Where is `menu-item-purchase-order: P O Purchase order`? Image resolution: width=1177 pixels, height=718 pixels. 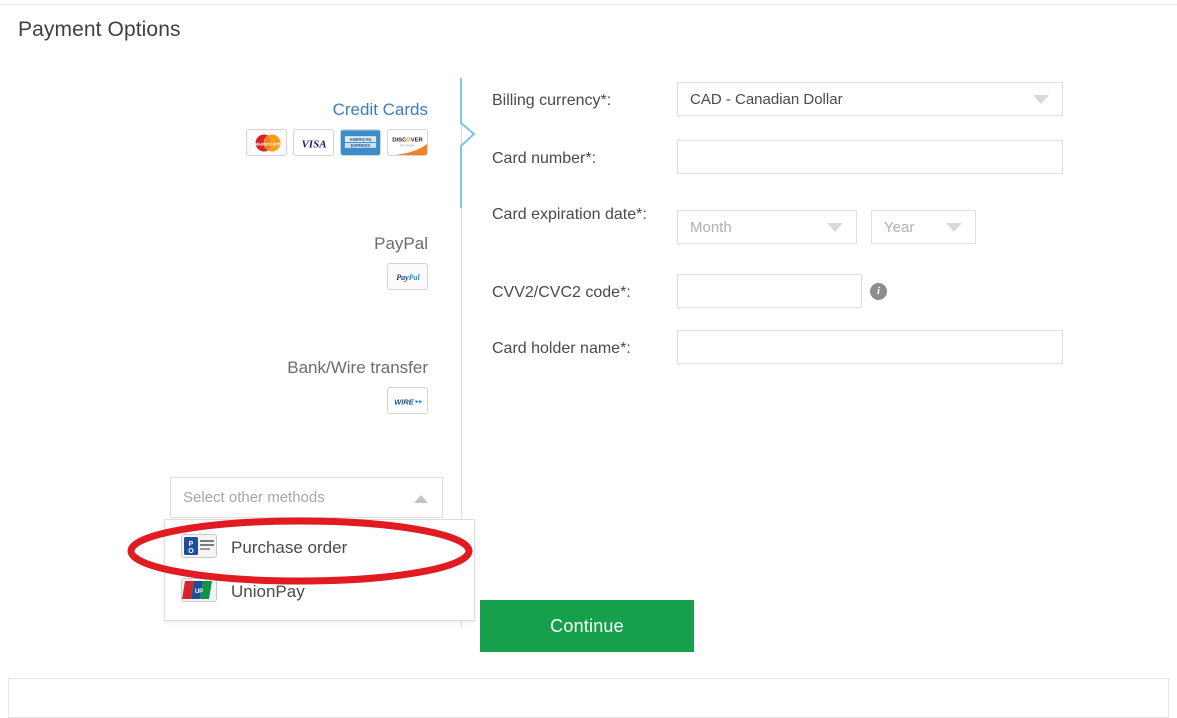
menu-item-purchase-order: P O Purchase order is located at coordinates (319, 548).